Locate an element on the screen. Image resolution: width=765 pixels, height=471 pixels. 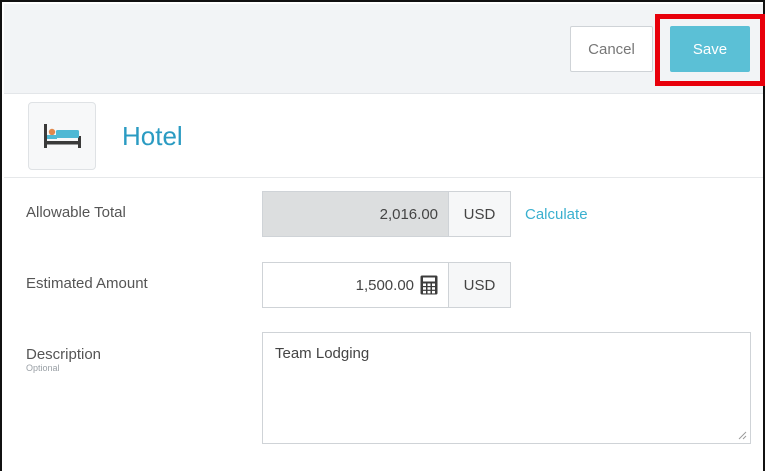
description-optional-label: Optional is located at coordinates (43, 368).